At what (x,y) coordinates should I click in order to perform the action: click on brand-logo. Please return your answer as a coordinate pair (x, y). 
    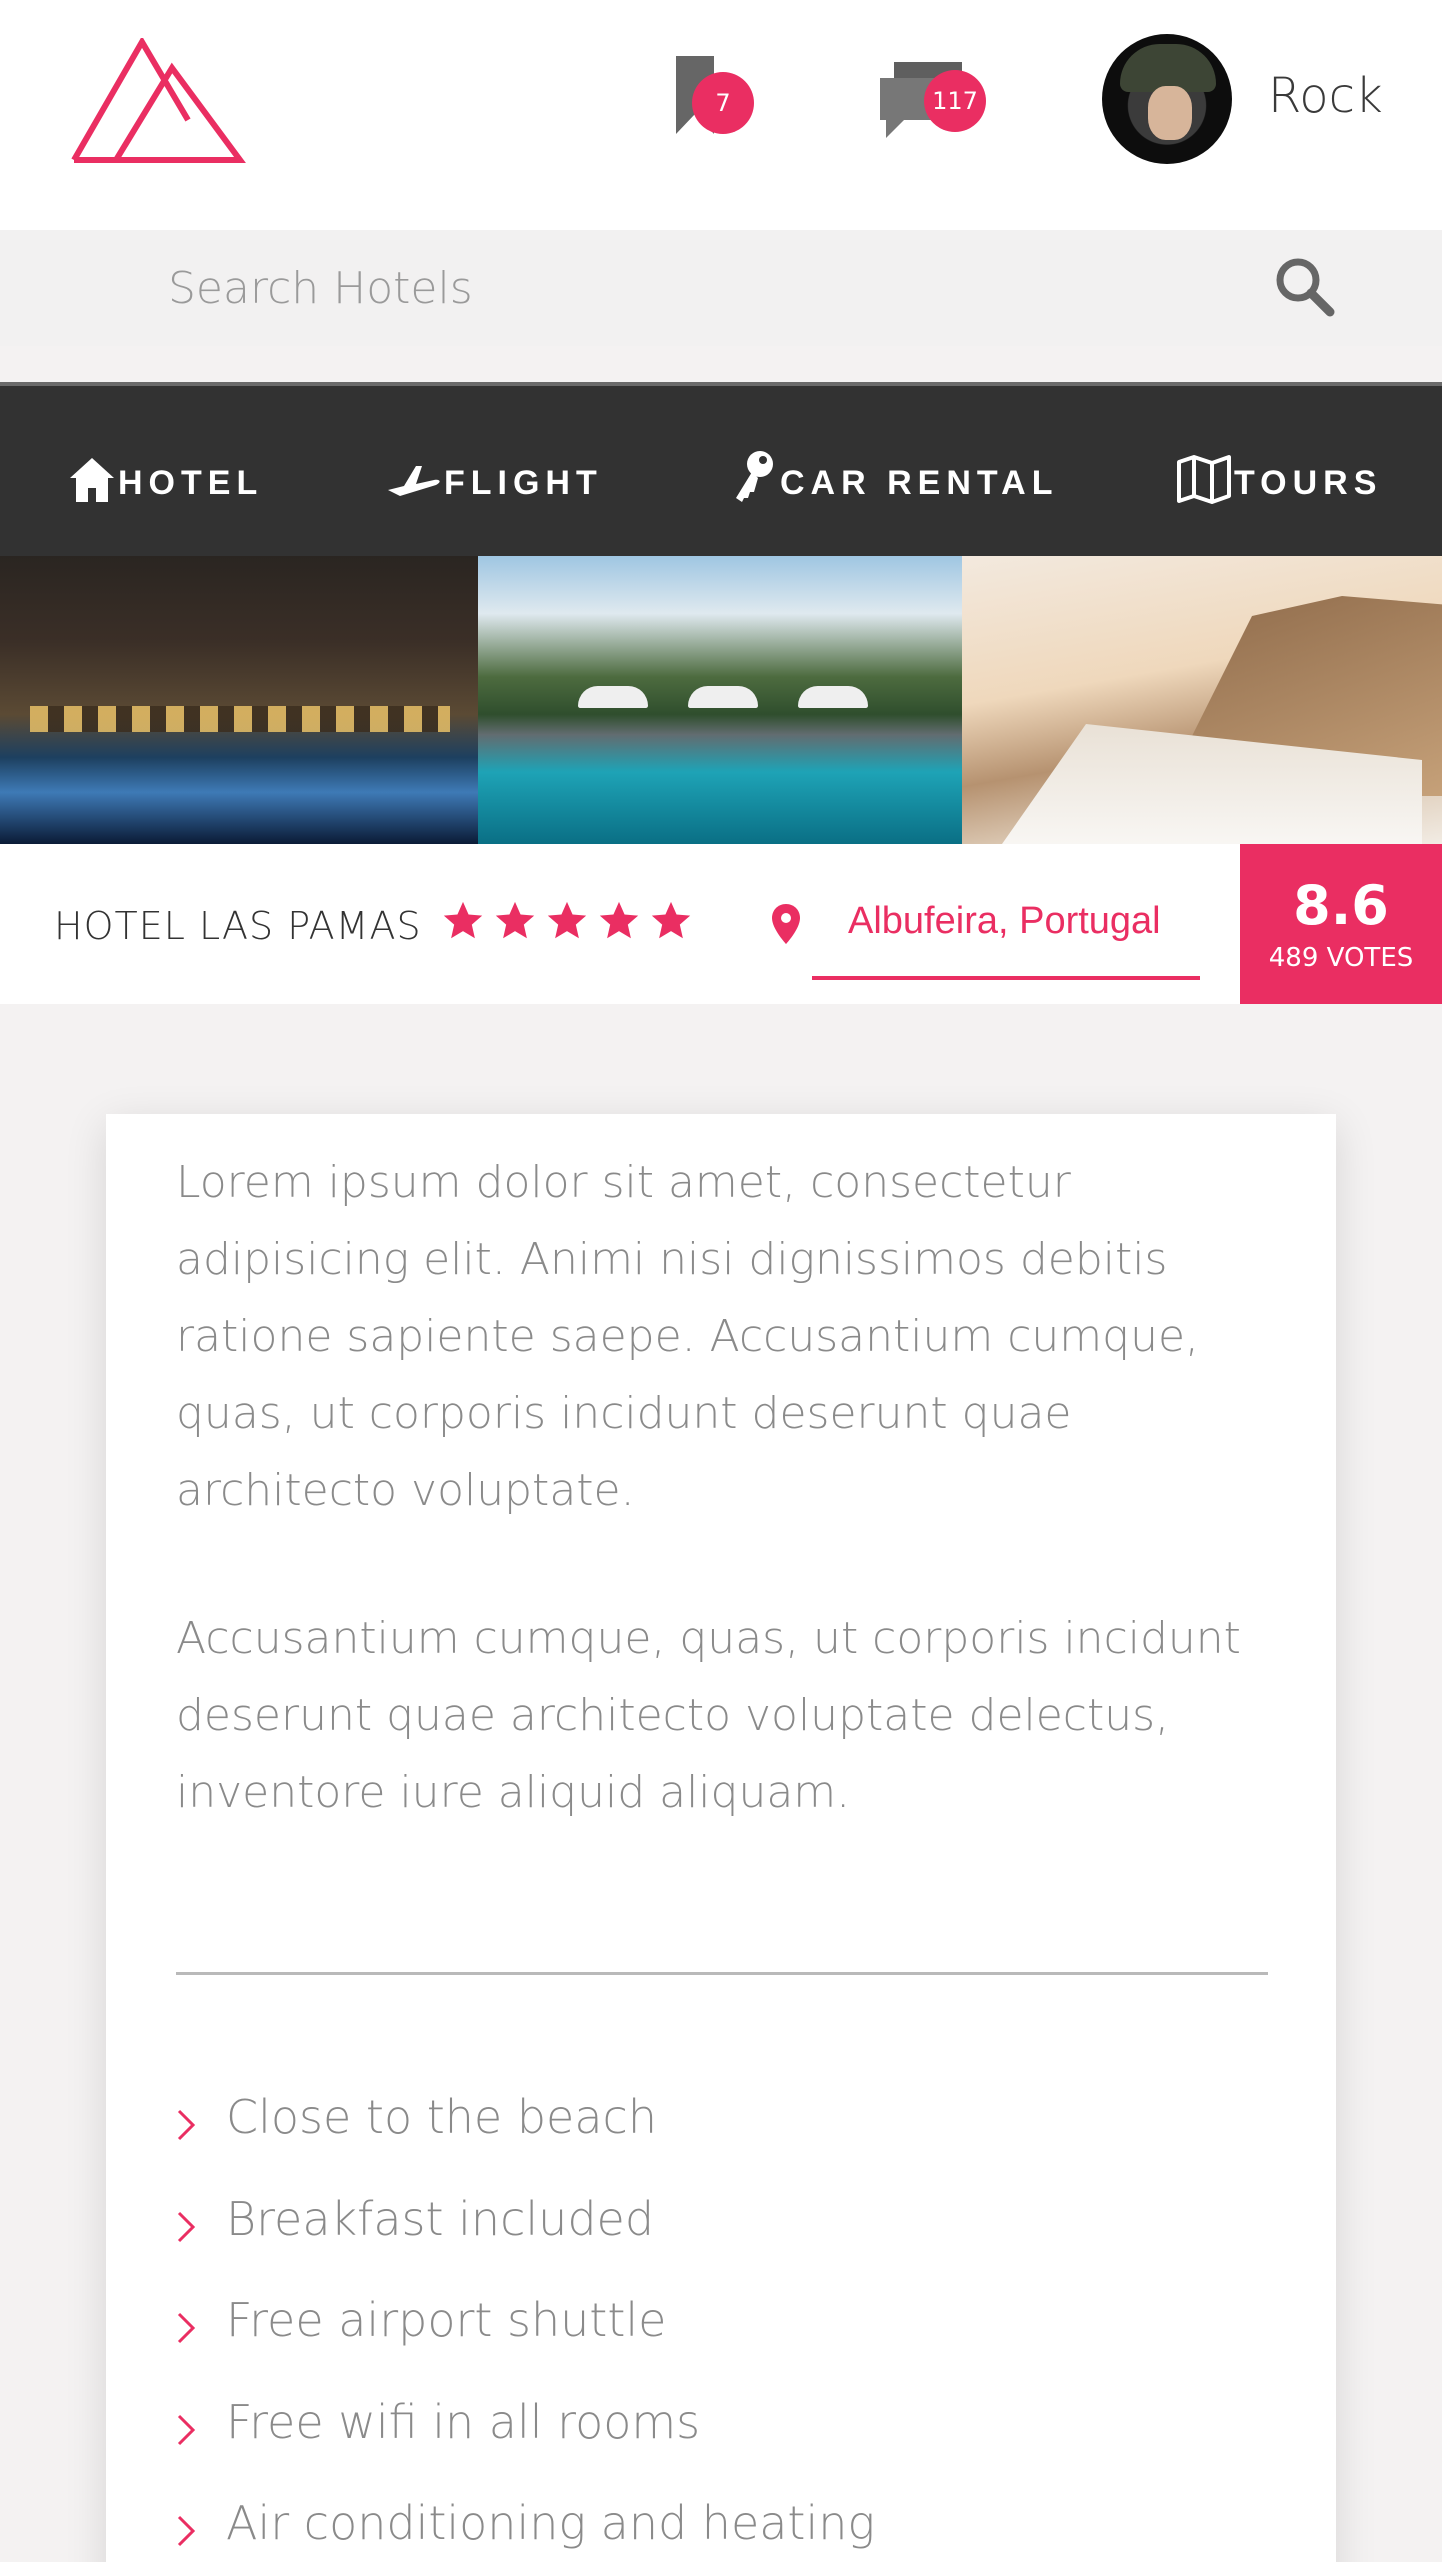
    Looking at the image, I should click on (158, 101).